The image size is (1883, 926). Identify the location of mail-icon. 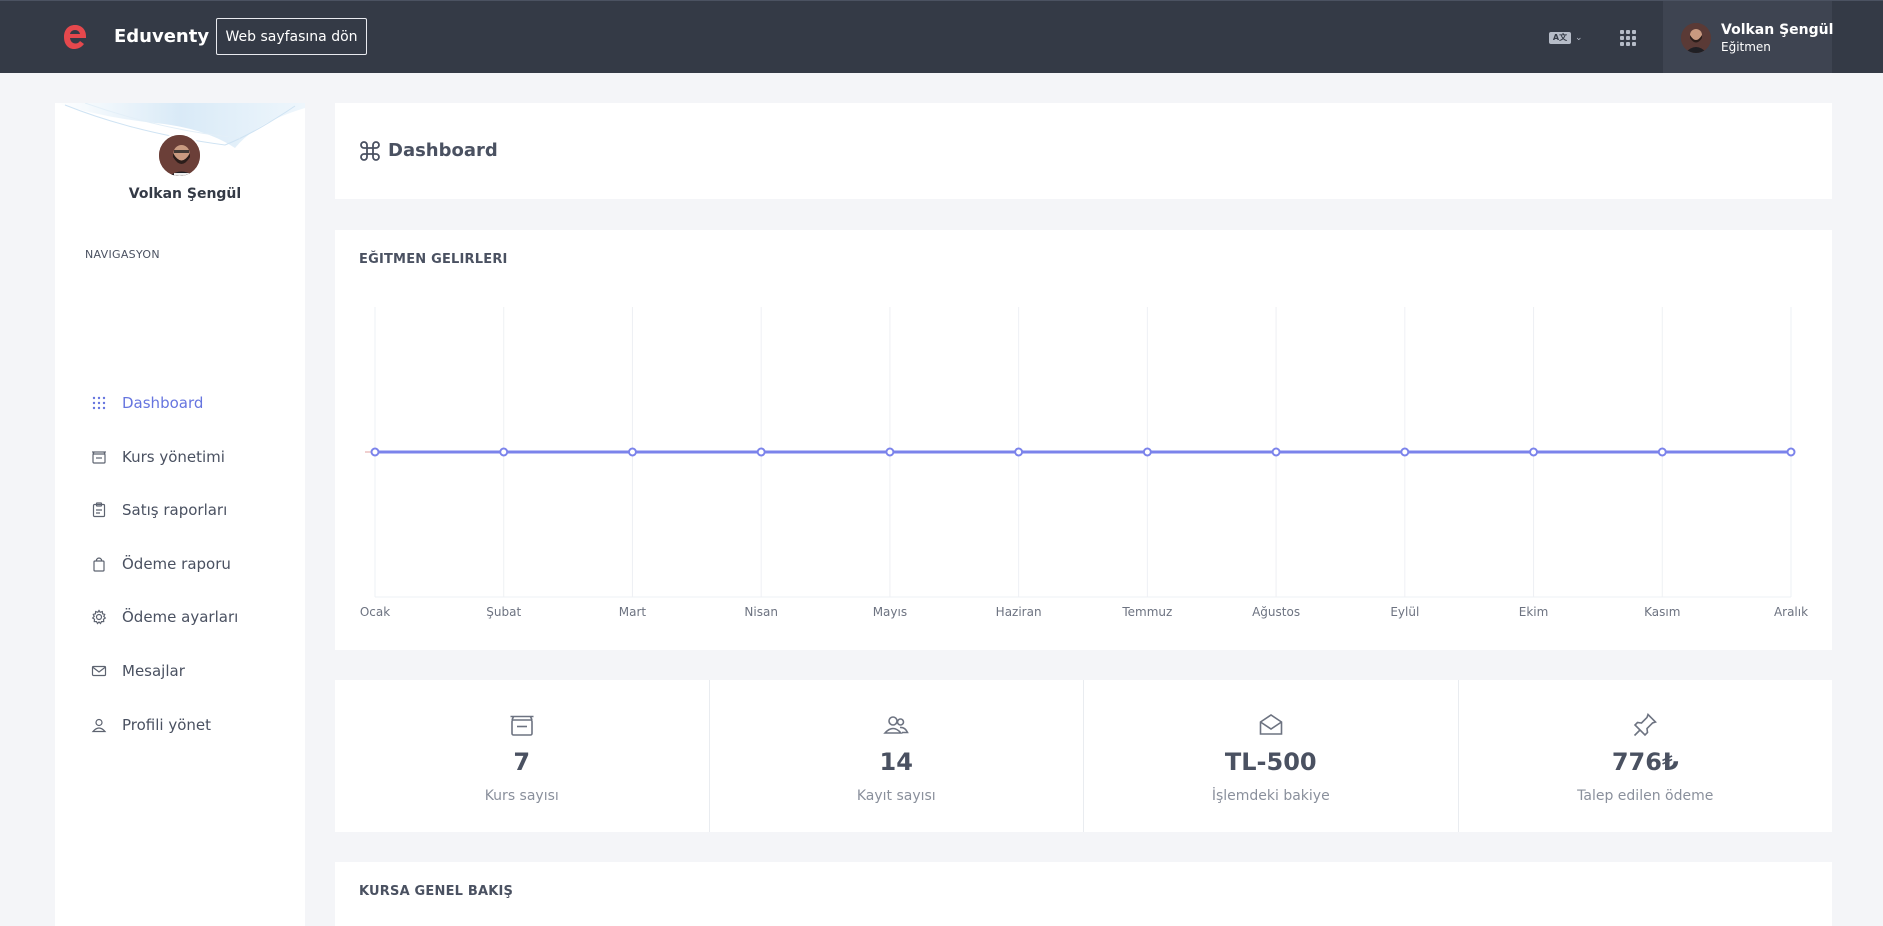
(99, 671).